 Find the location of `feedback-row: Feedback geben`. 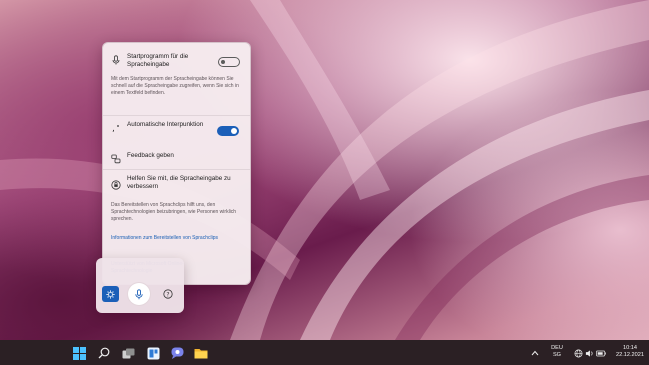

feedback-row: Feedback geben is located at coordinates (176, 158).